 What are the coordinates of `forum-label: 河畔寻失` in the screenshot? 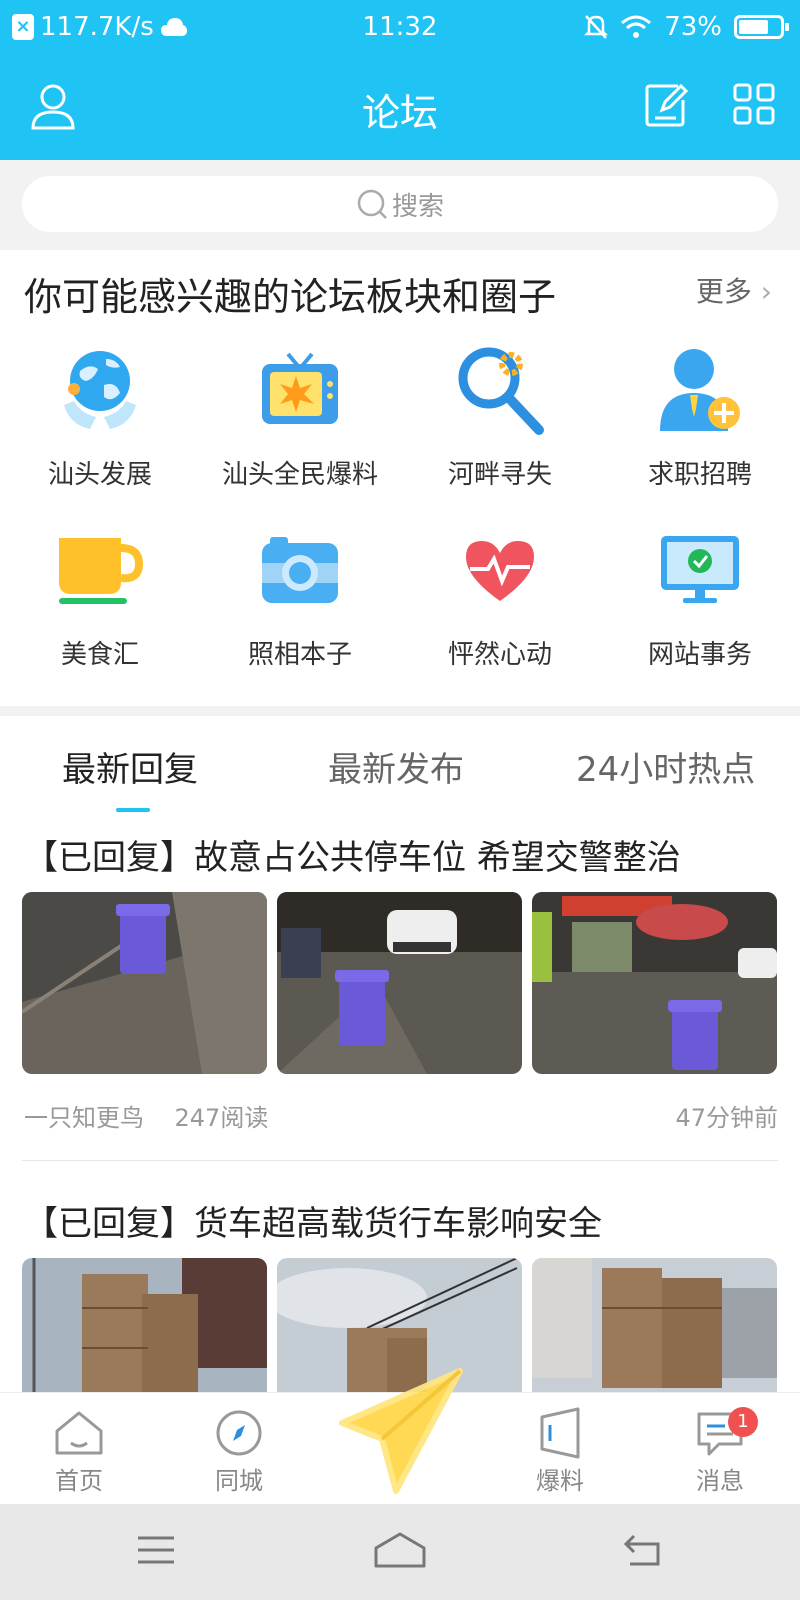 It's located at (499, 475).